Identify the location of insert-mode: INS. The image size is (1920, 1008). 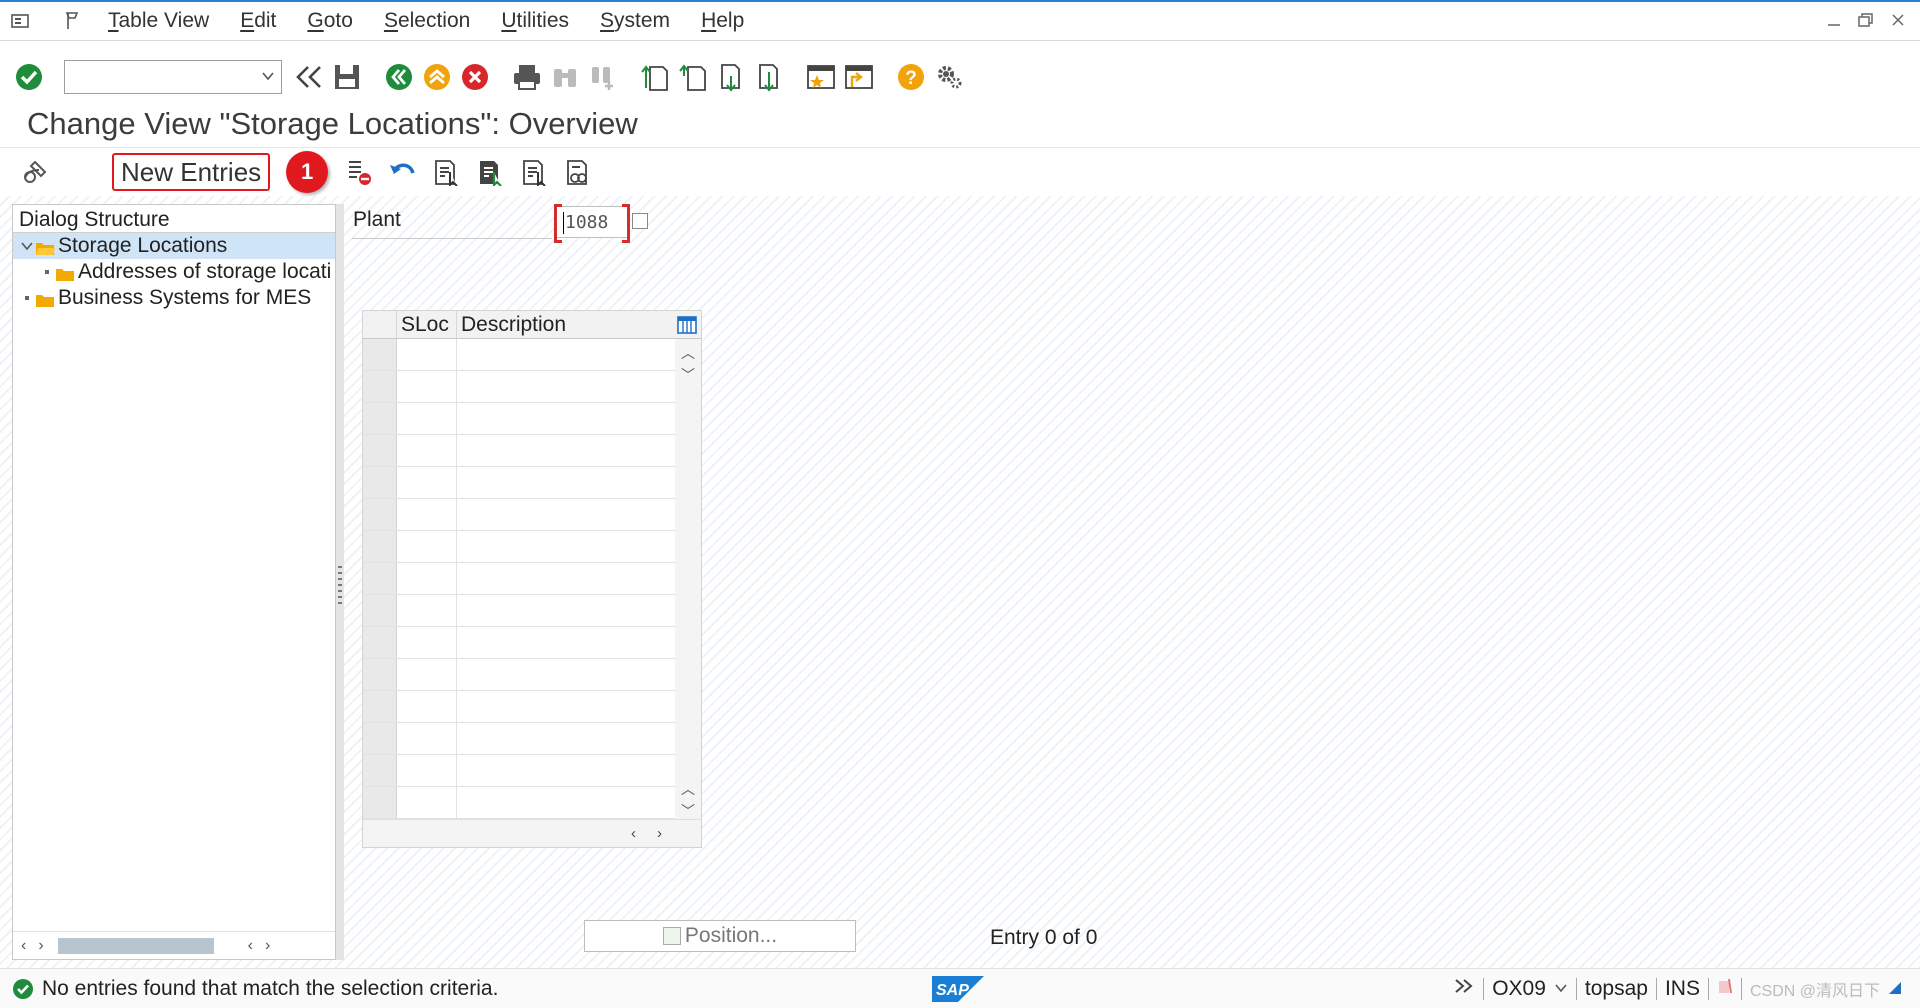
(1682, 989).